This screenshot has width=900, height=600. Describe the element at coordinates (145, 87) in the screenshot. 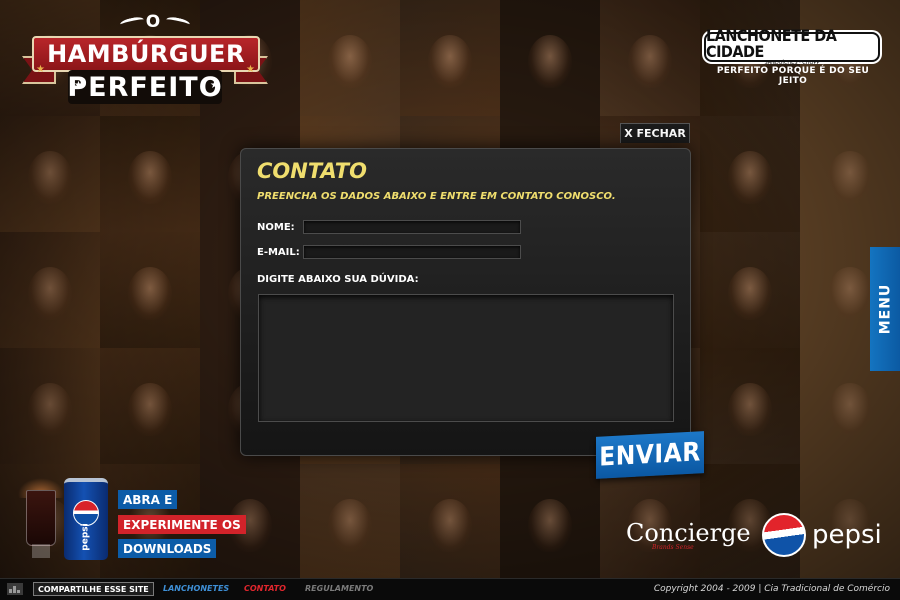

I see `logo-subtitle: PERFEITO` at that location.